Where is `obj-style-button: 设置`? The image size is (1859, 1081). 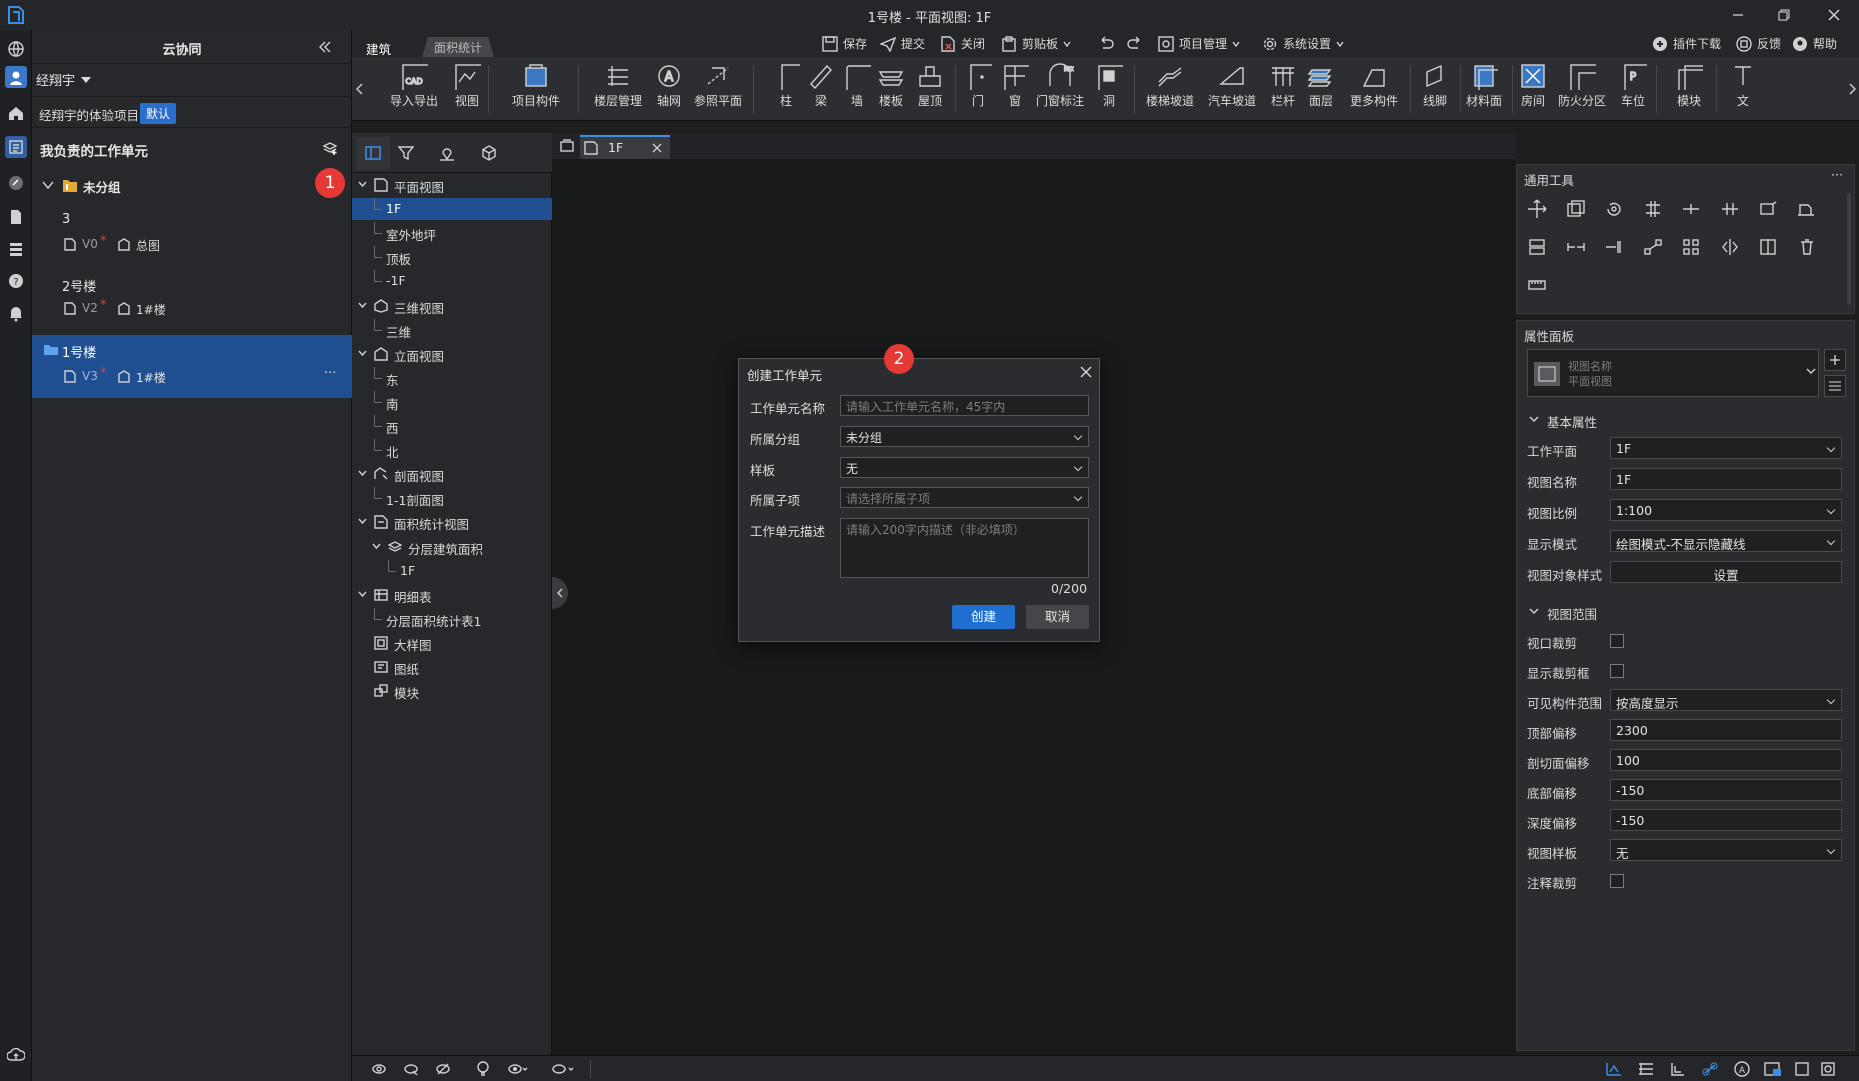 obj-style-button: 设置 is located at coordinates (1726, 572).